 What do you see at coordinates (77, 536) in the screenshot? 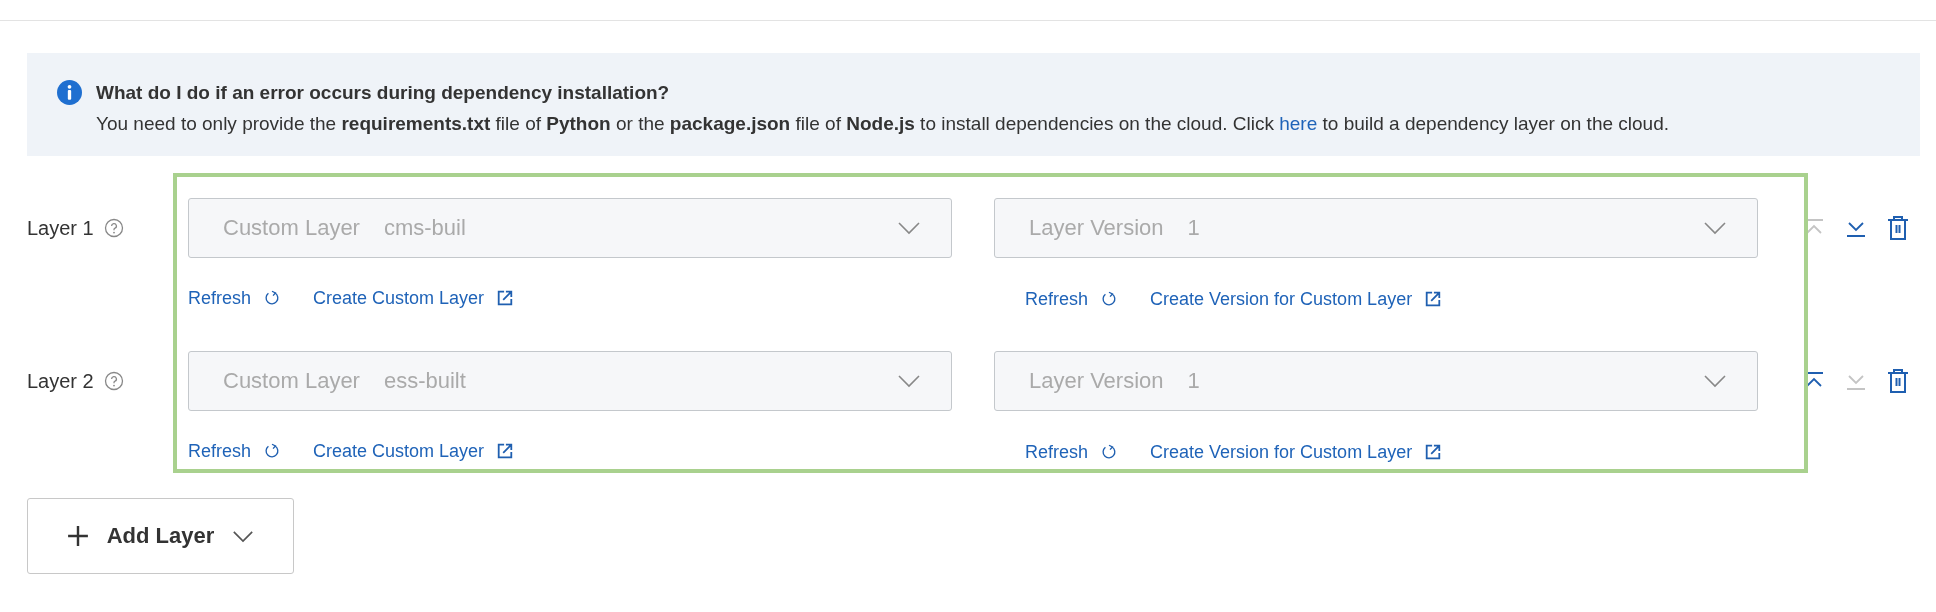
I see `plus-icon` at bounding box center [77, 536].